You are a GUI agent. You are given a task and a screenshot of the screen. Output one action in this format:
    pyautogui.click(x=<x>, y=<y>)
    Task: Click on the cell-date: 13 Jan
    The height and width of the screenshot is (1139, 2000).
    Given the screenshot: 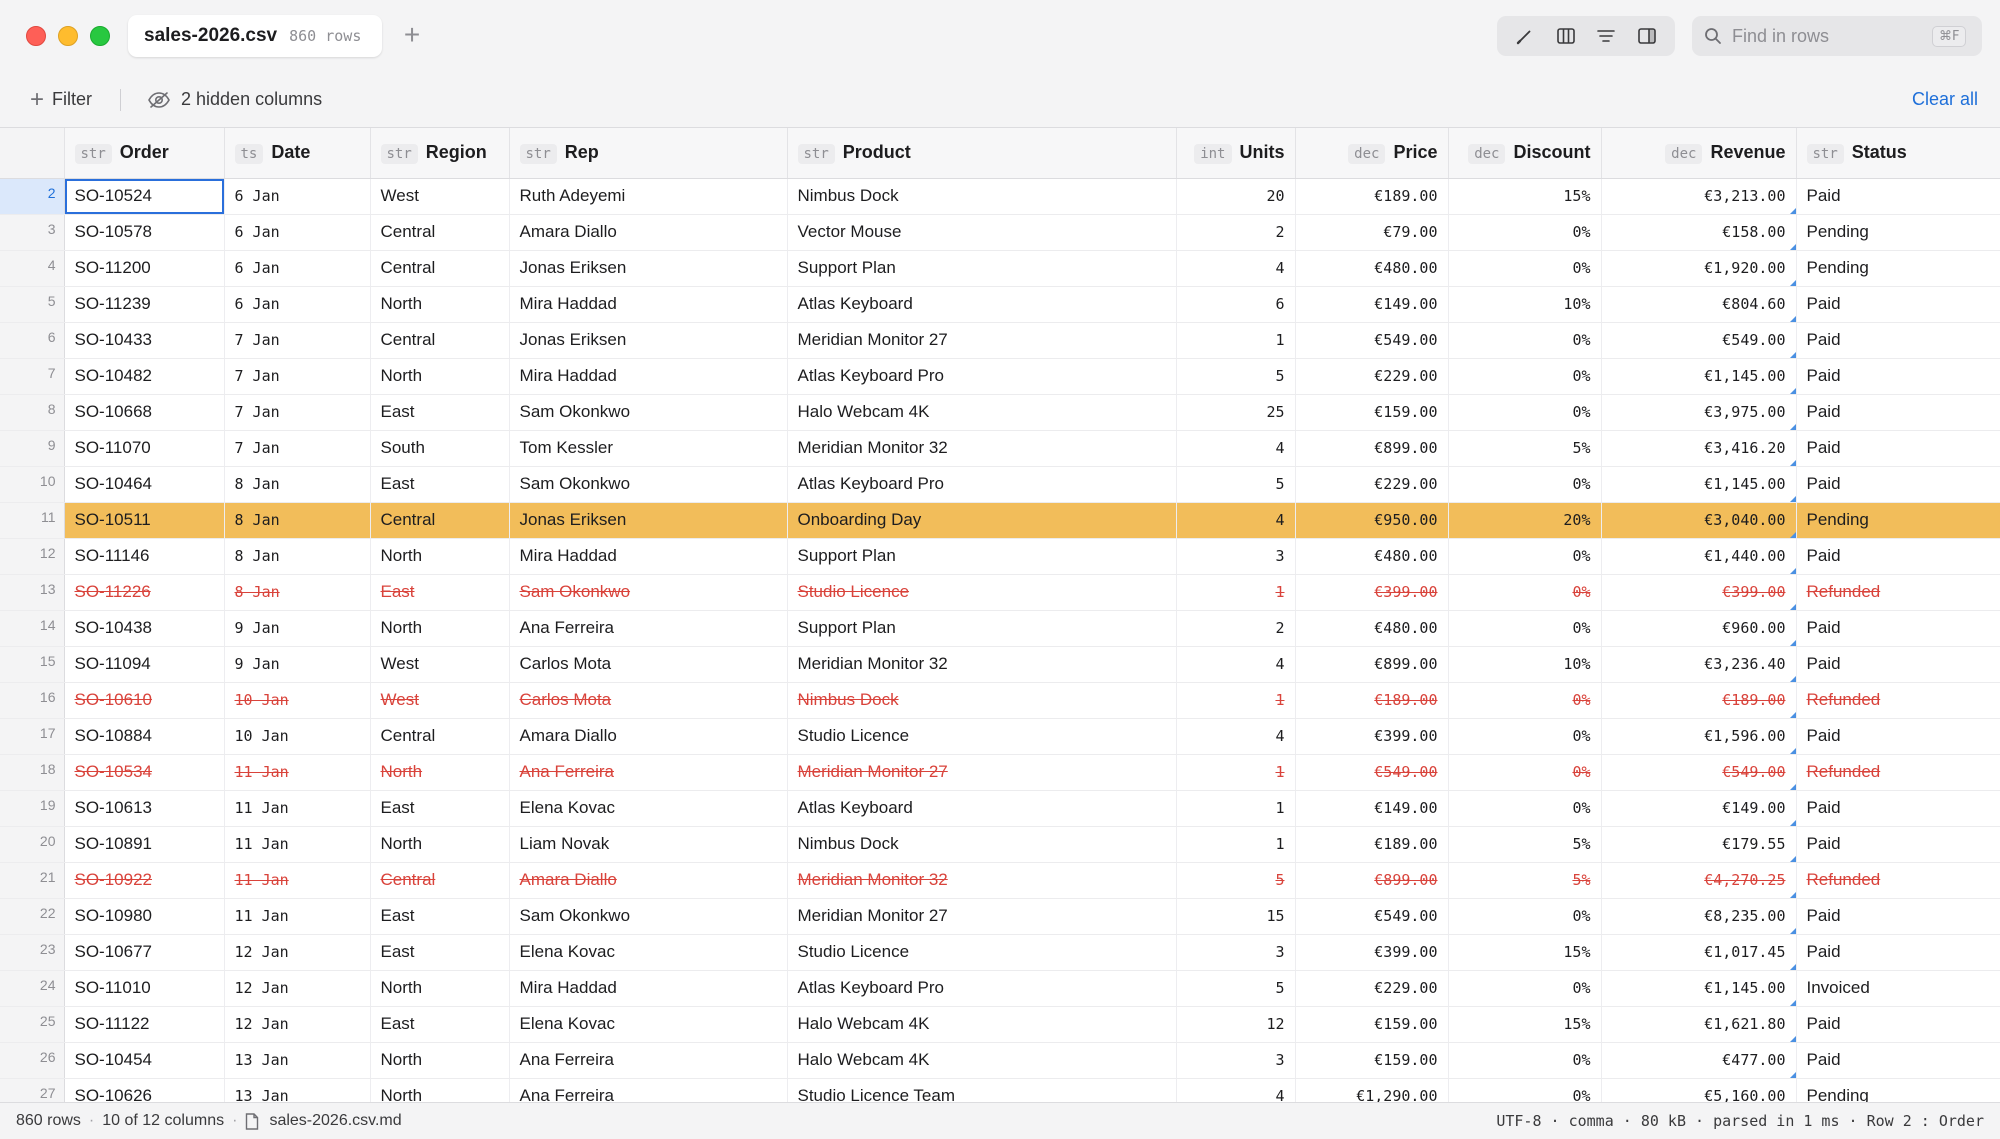 What is the action you would take?
    pyautogui.click(x=297, y=1060)
    